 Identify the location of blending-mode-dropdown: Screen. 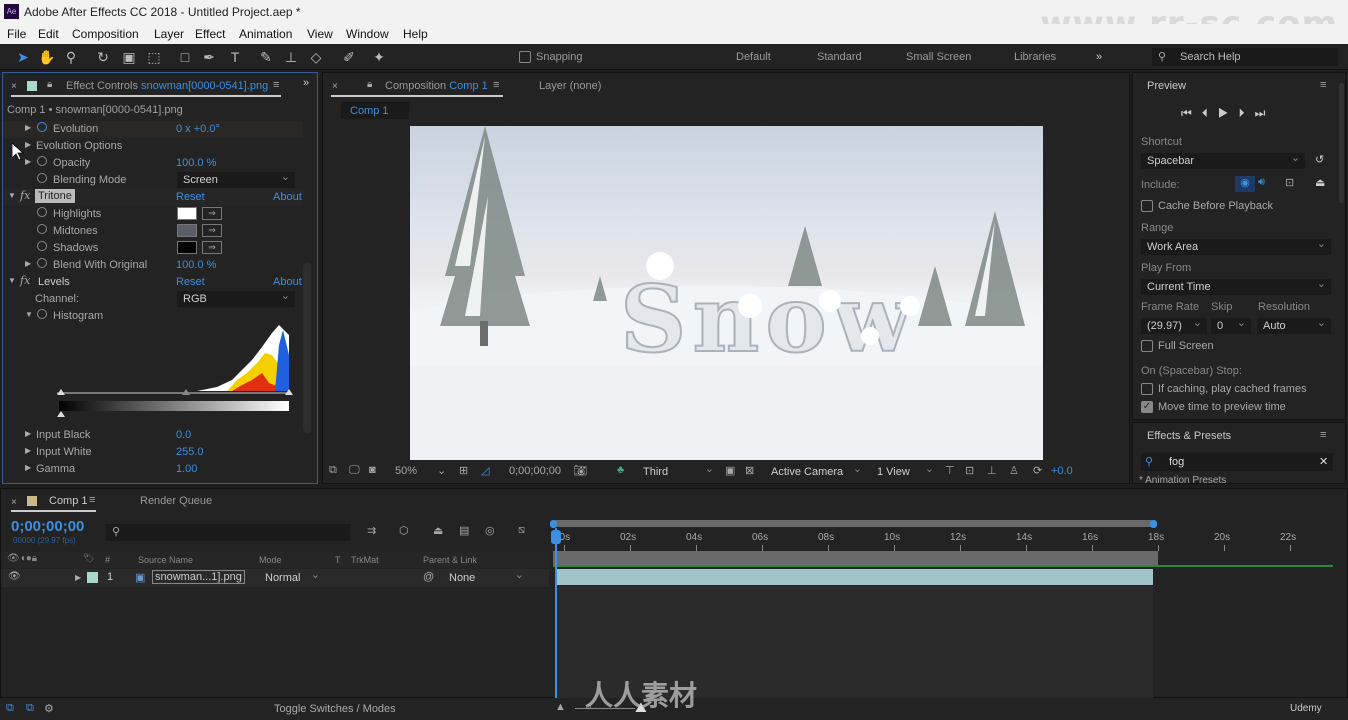
(236, 179).